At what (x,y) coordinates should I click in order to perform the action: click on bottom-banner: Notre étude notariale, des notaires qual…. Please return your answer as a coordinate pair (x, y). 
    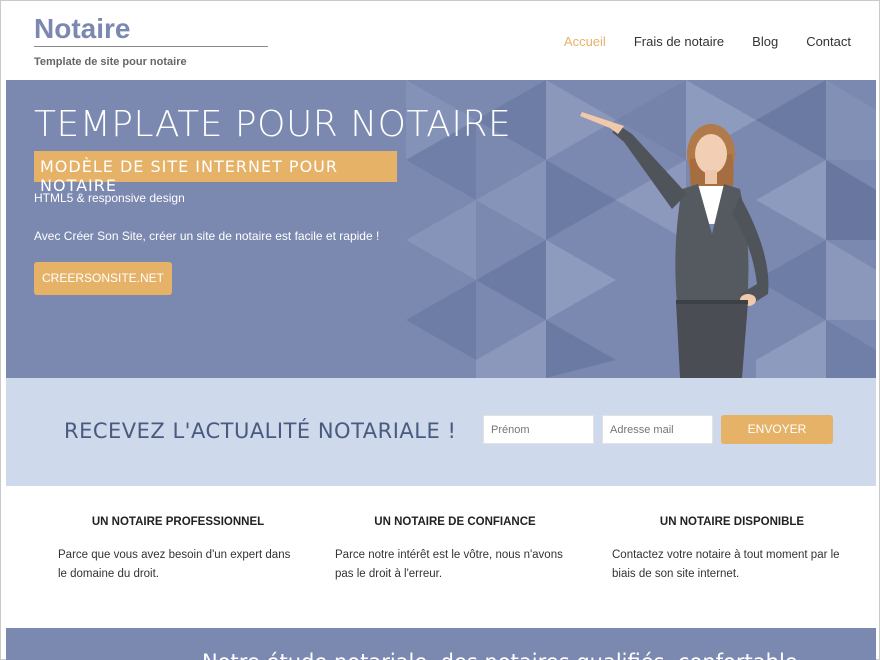
    Looking at the image, I should click on (441, 644).